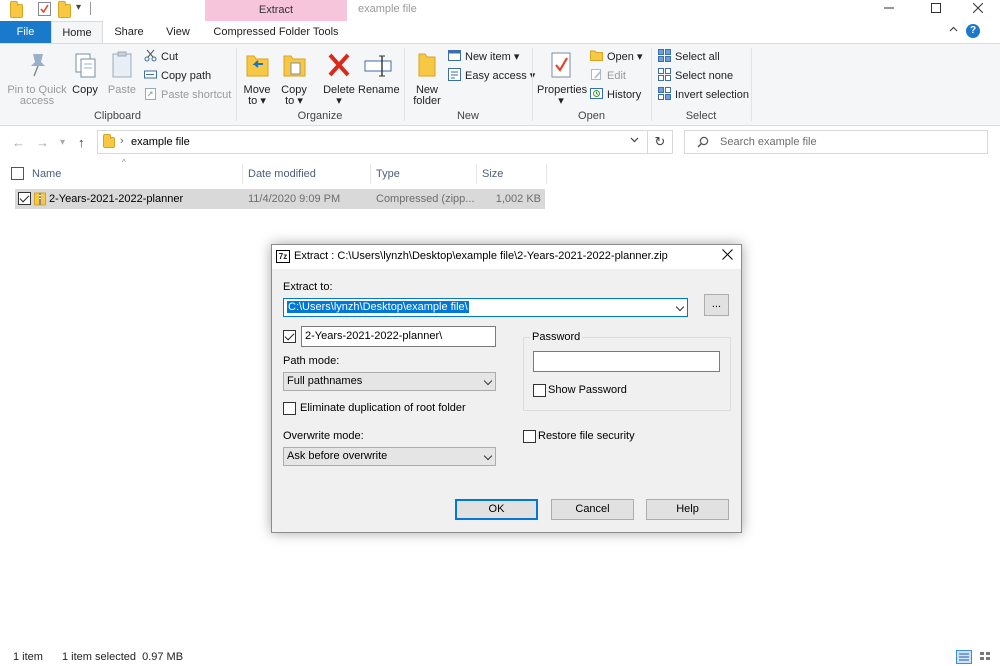 This screenshot has width=1000, height=666. What do you see at coordinates (546, 174) in the screenshot?
I see `column-separator` at bounding box center [546, 174].